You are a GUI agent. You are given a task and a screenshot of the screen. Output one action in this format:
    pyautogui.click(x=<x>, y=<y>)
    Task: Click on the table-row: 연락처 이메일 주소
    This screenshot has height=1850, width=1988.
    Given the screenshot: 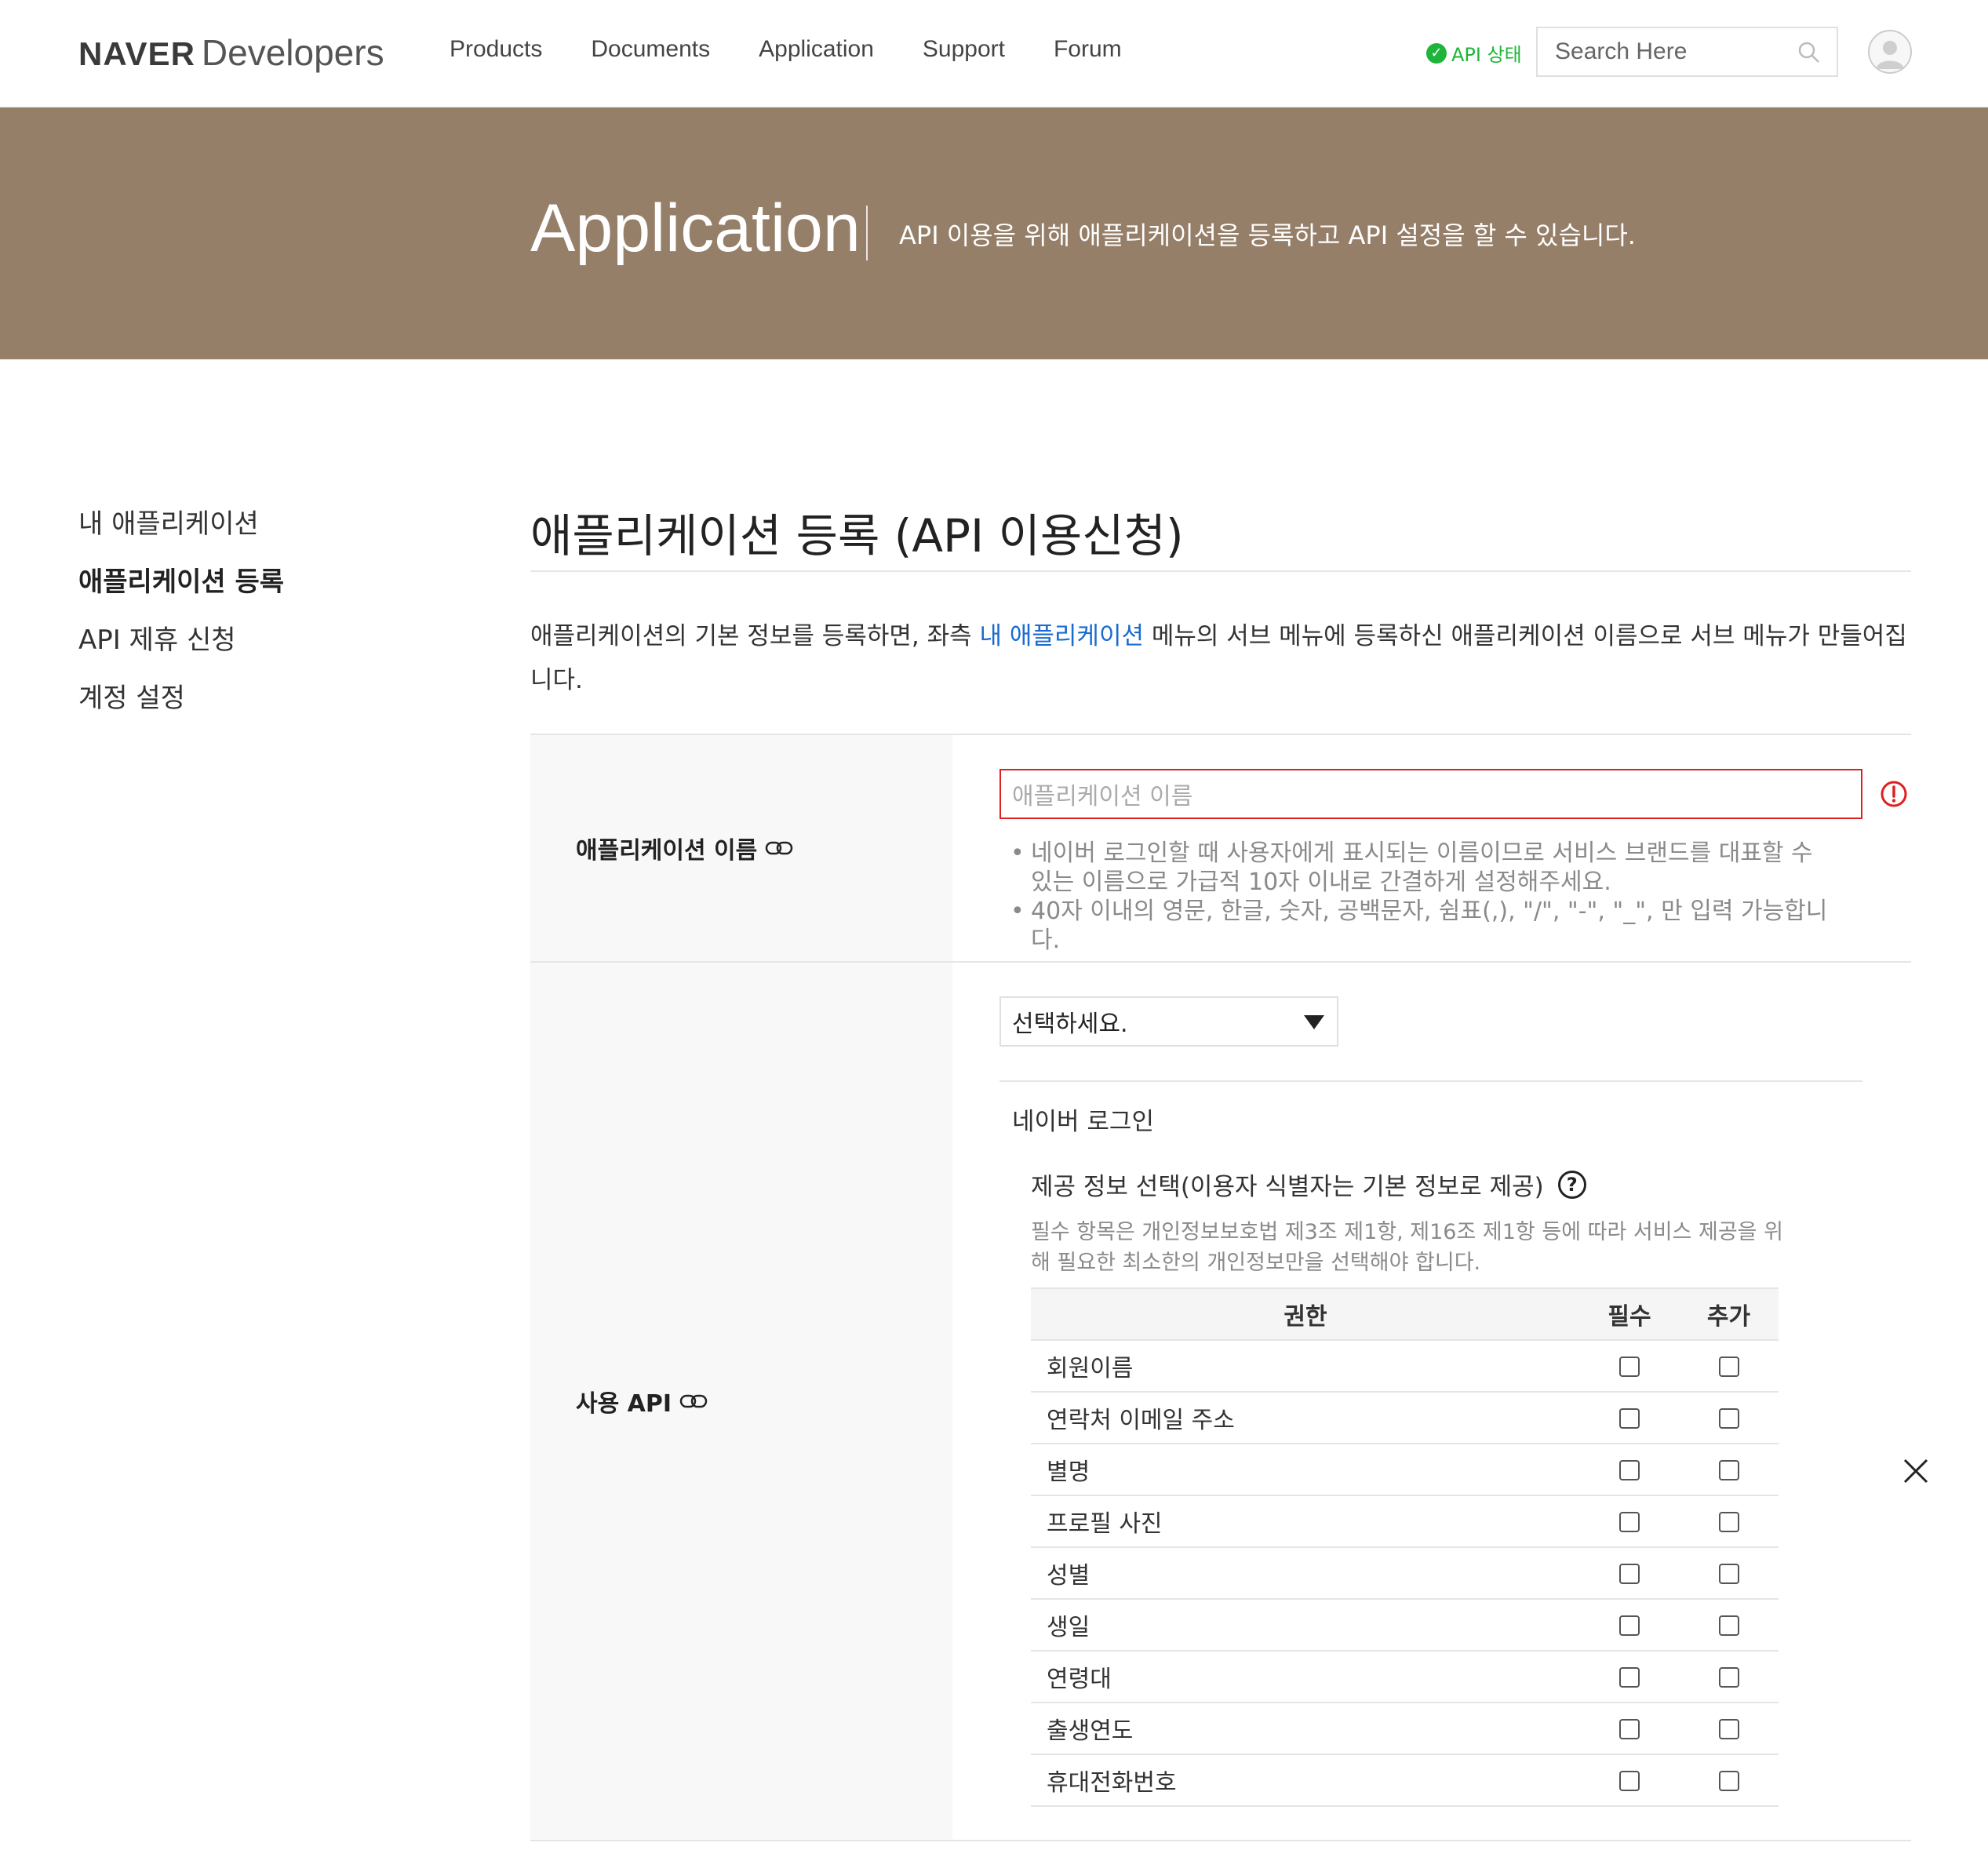 What is the action you would take?
    pyautogui.click(x=1405, y=1418)
    